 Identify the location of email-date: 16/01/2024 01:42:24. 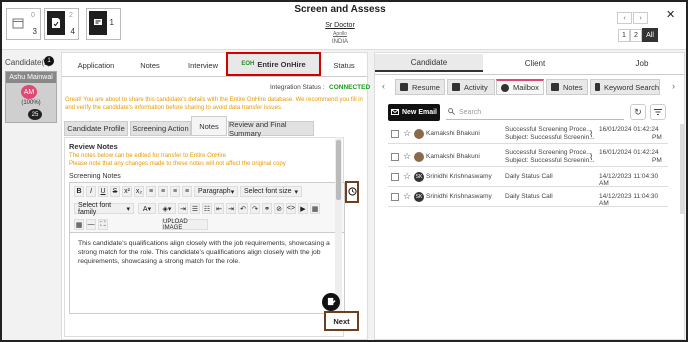
(629, 129).